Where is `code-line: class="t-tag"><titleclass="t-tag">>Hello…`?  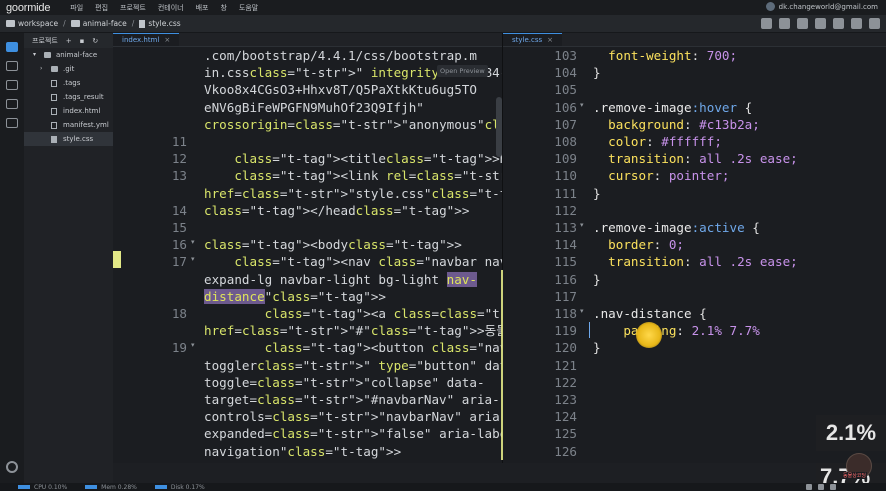
code-line: class="t-tag"><titleclass="t-tag">>Hello… is located at coordinates (353, 158).